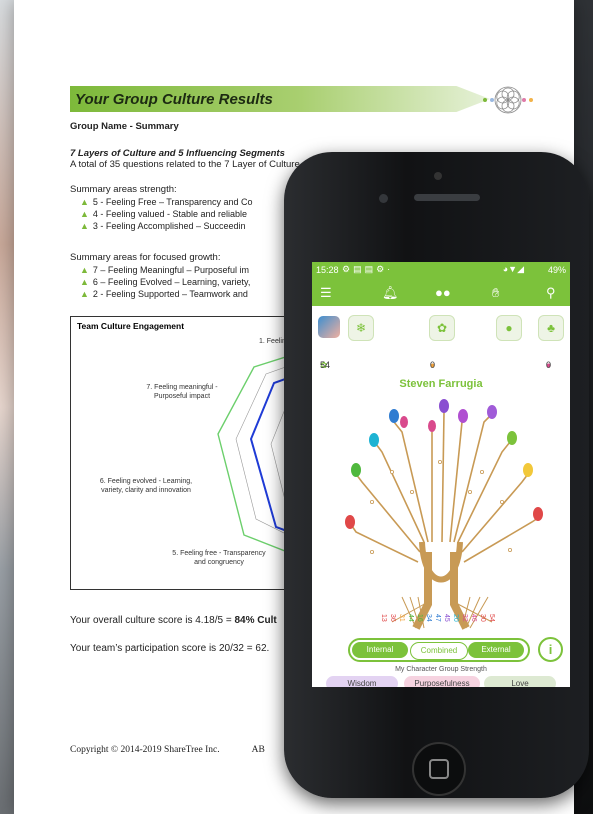 The height and width of the screenshot is (814, 593). I want to click on home-square-icon, so click(439, 769).